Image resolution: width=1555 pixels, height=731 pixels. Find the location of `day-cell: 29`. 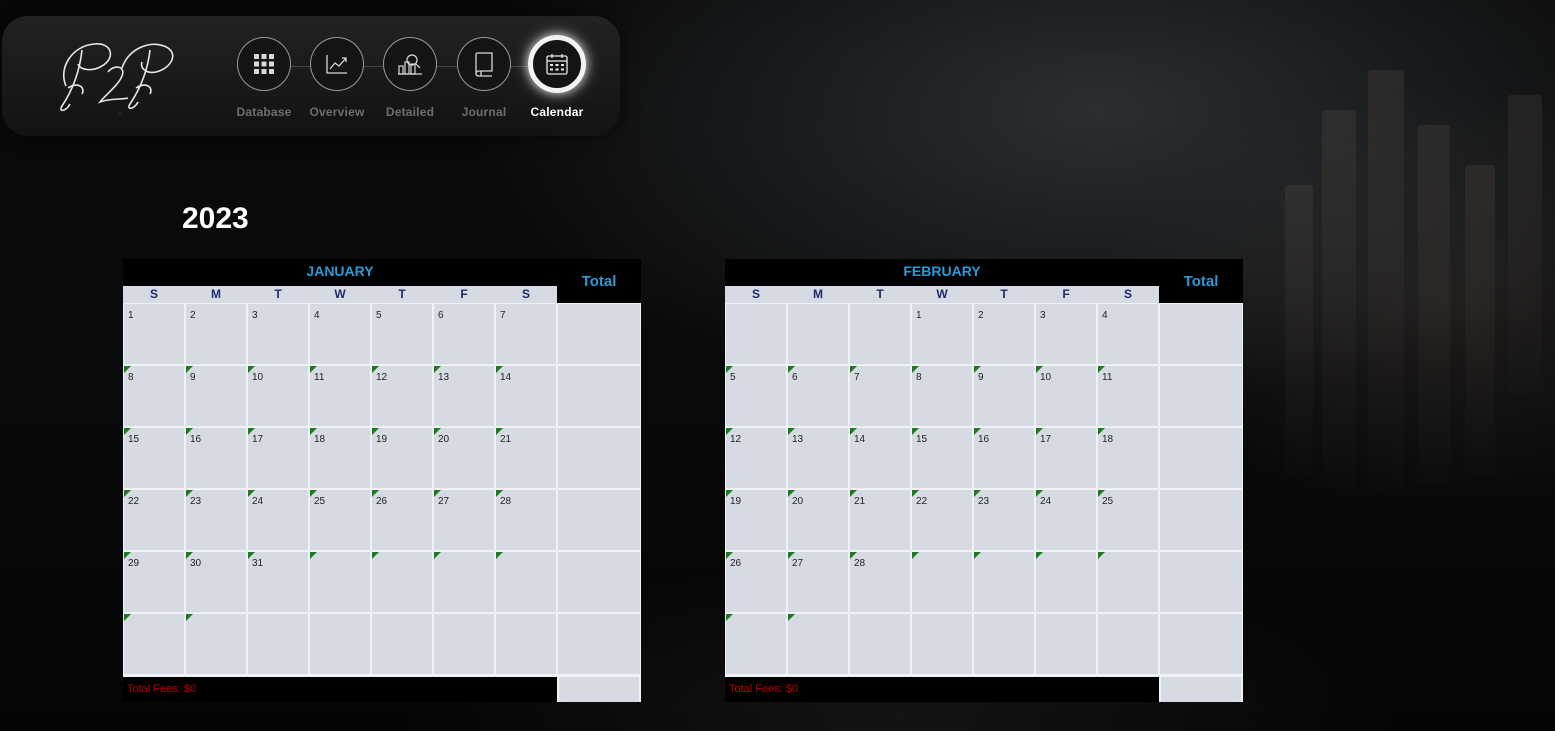

day-cell: 29 is located at coordinates (154, 582).